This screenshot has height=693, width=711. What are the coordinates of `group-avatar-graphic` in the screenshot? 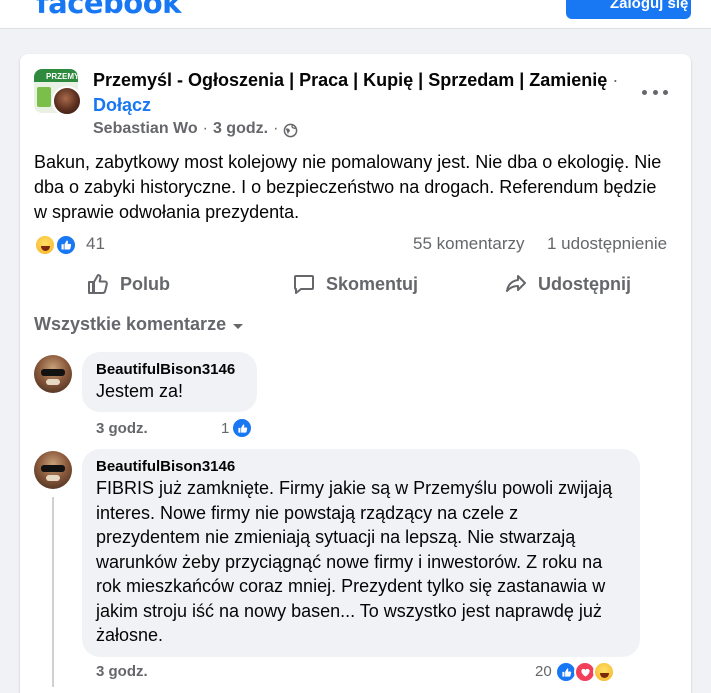 It's located at (44, 97).